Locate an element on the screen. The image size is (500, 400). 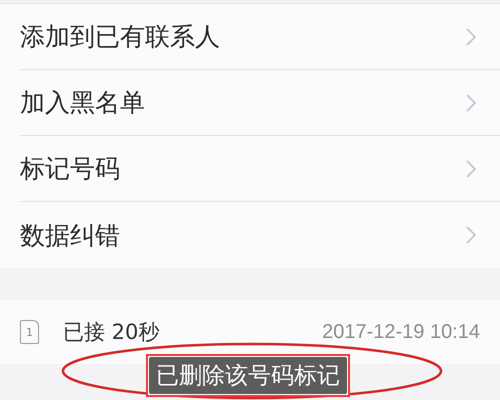
menu-item-label: 数据纠错 is located at coordinates (70, 236).